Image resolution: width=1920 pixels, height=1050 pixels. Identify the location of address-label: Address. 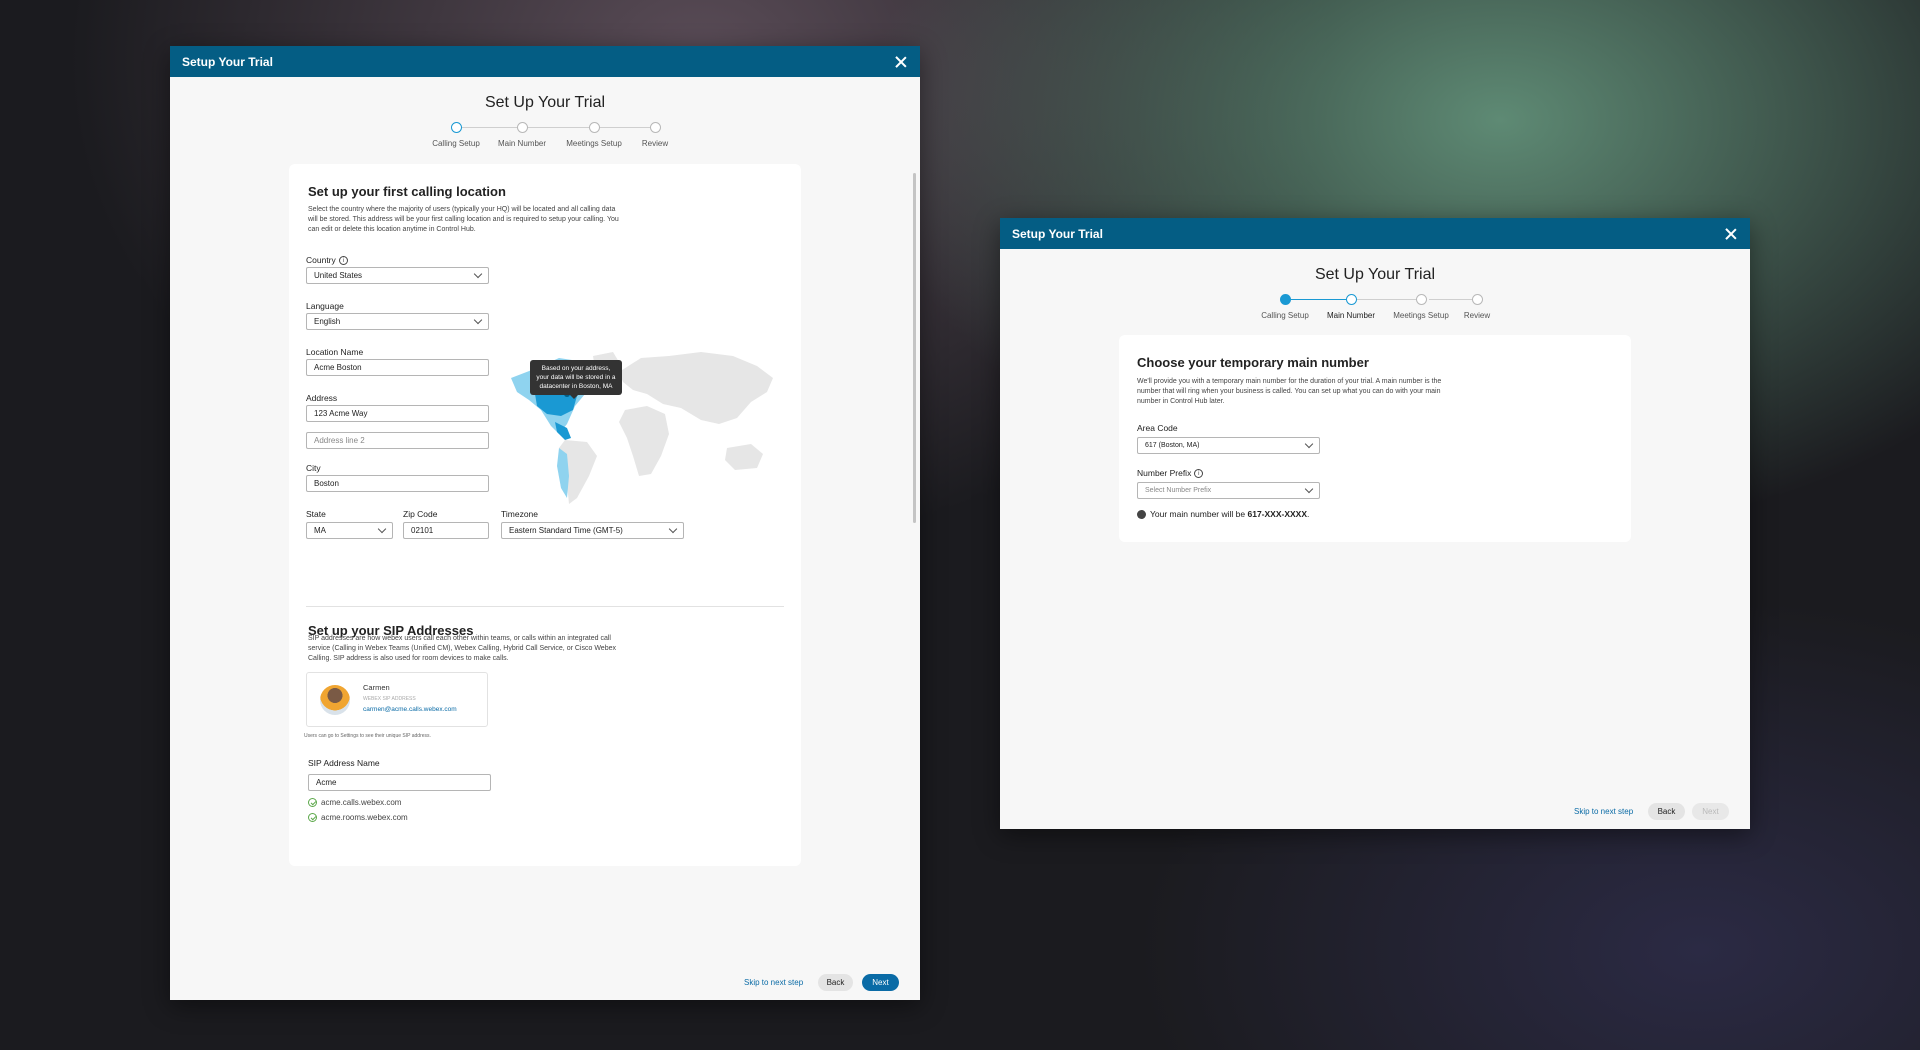
(322, 398).